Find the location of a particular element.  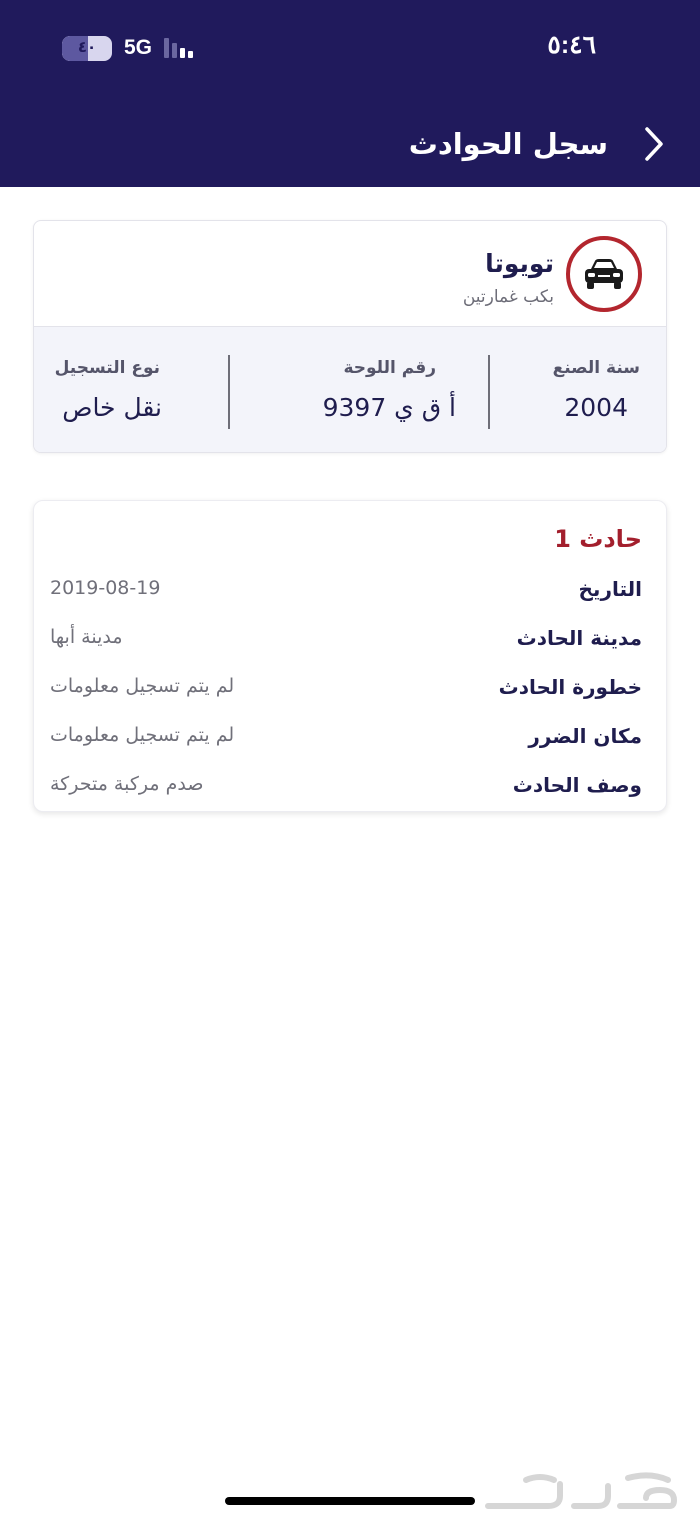

vehicle-model: بكب غمارتين is located at coordinates (508, 297).